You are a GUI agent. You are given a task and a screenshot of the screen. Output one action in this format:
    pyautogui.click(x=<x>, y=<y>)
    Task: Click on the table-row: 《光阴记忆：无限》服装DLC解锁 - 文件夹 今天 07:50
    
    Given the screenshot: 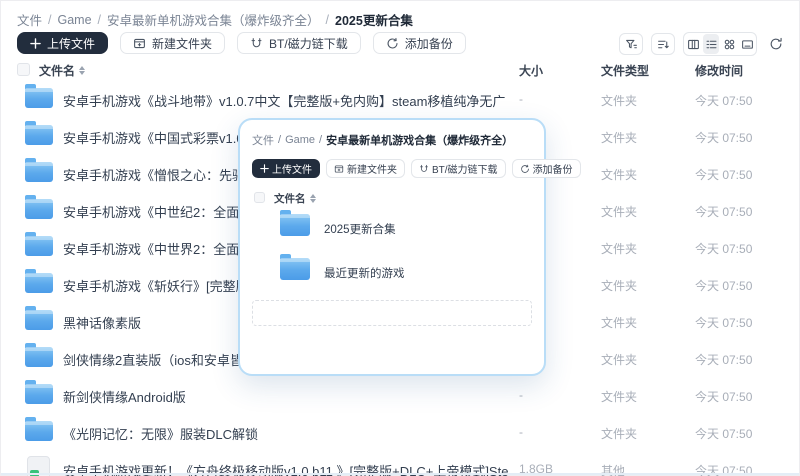 What is the action you would take?
    pyautogui.click(x=400, y=431)
    